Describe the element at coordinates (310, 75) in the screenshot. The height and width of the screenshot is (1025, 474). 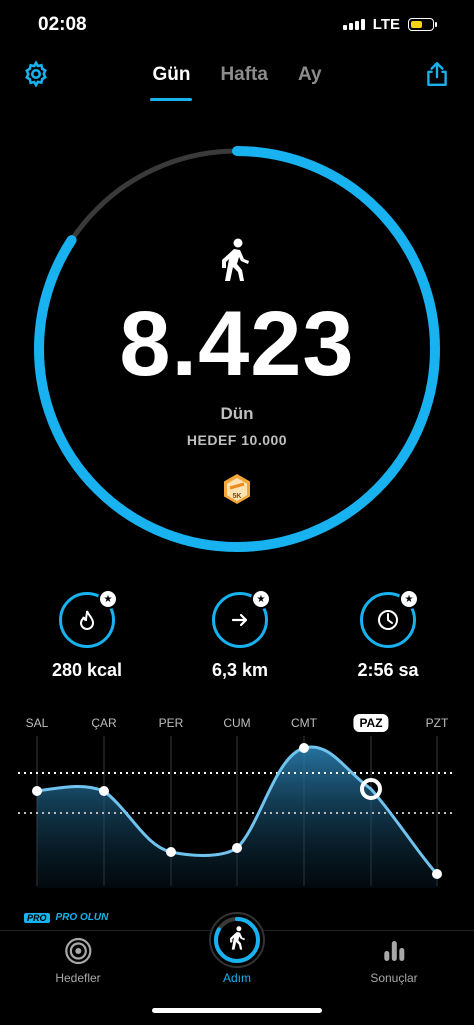
I see `tab-month: Ay` at that location.